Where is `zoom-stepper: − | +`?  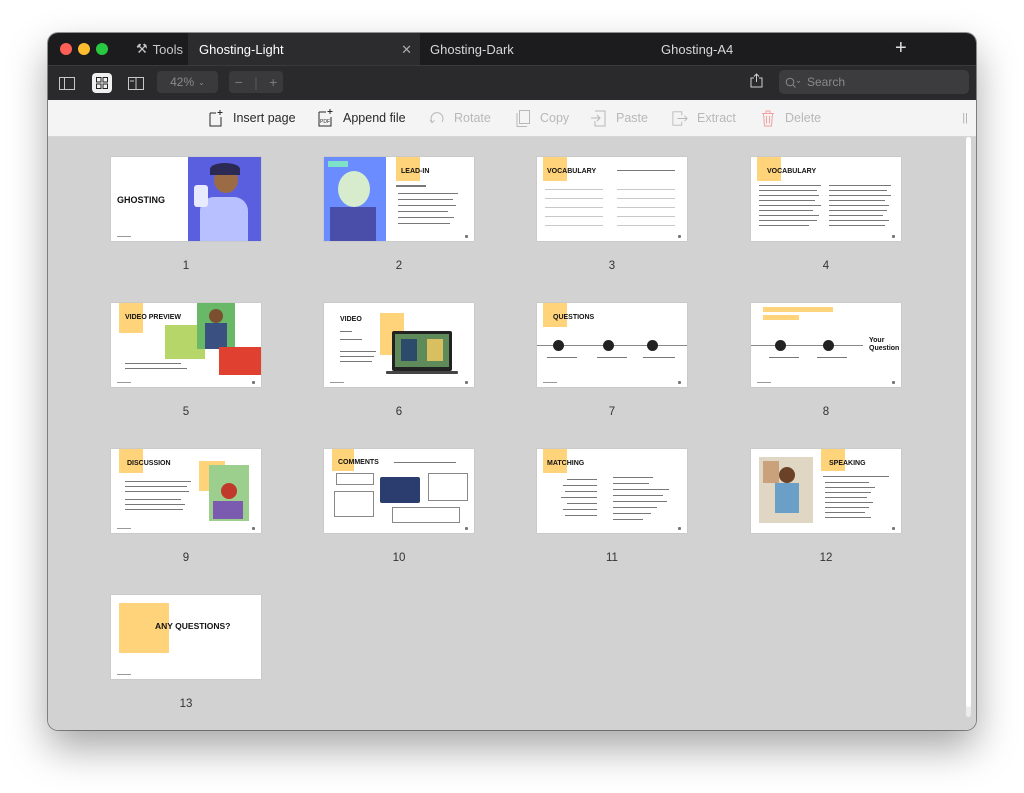
zoom-stepper: − | + is located at coordinates (256, 82).